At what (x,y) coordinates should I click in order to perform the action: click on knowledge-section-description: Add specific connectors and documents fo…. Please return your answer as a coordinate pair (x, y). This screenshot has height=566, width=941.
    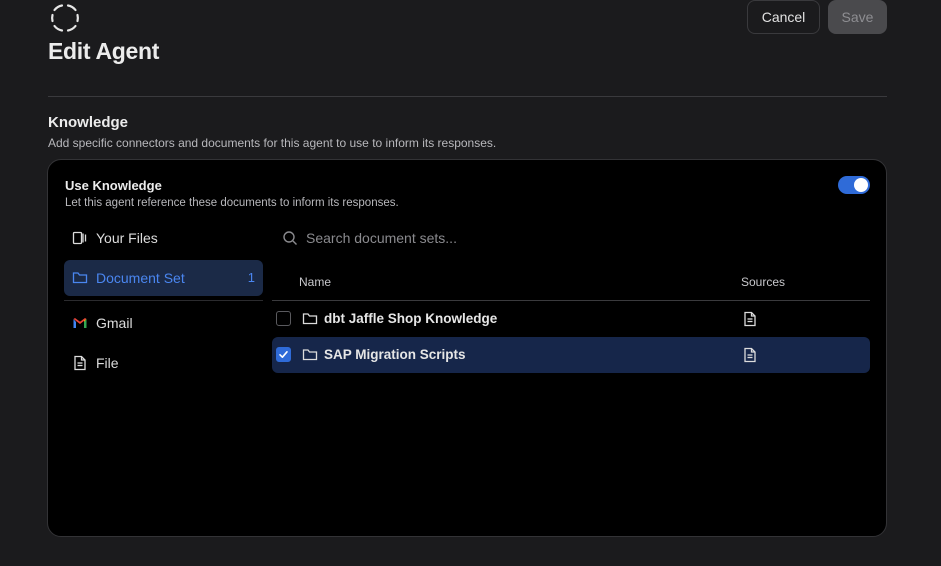
    Looking at the image, I should click on (272, 143).